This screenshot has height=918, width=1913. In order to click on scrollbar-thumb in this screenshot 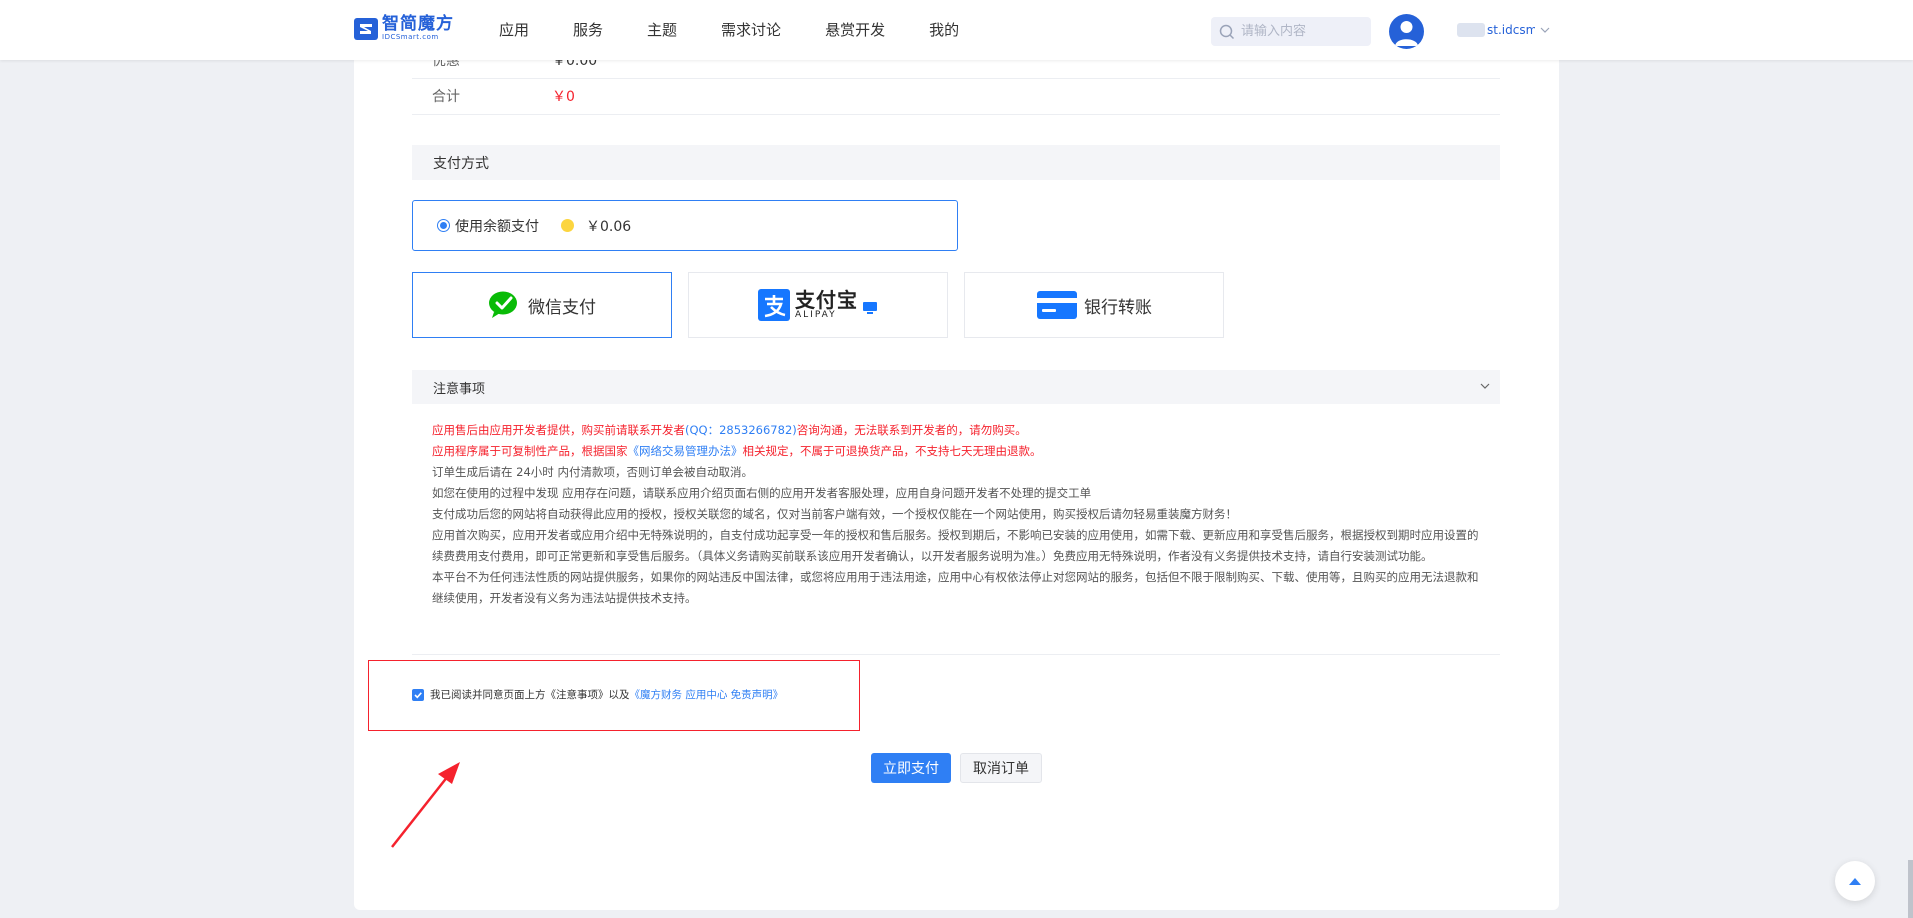, I will do `click(1910, 889)`.